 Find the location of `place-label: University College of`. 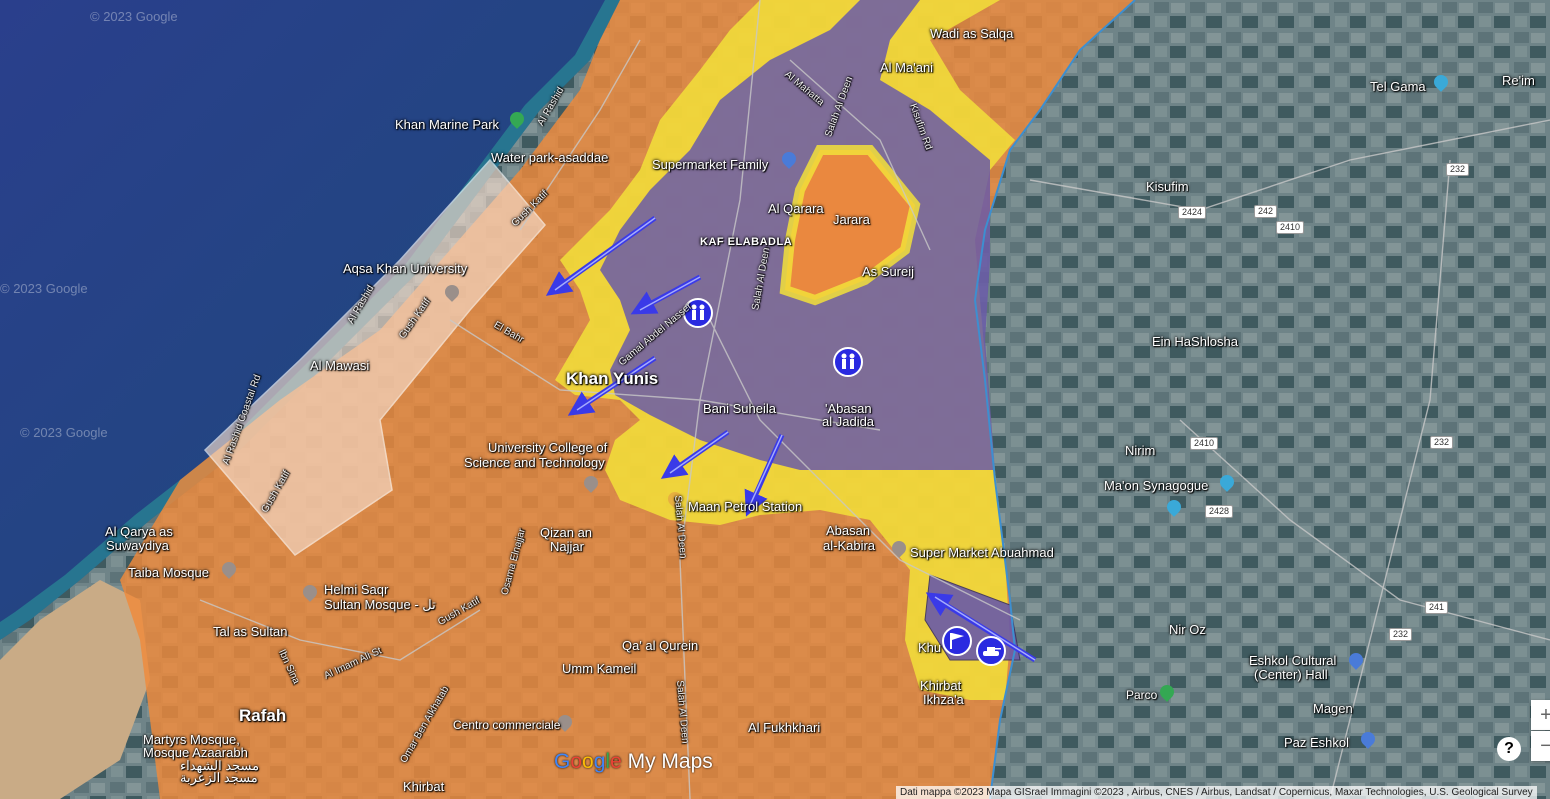

place-label: University College of is located at coordinates (548, 447).